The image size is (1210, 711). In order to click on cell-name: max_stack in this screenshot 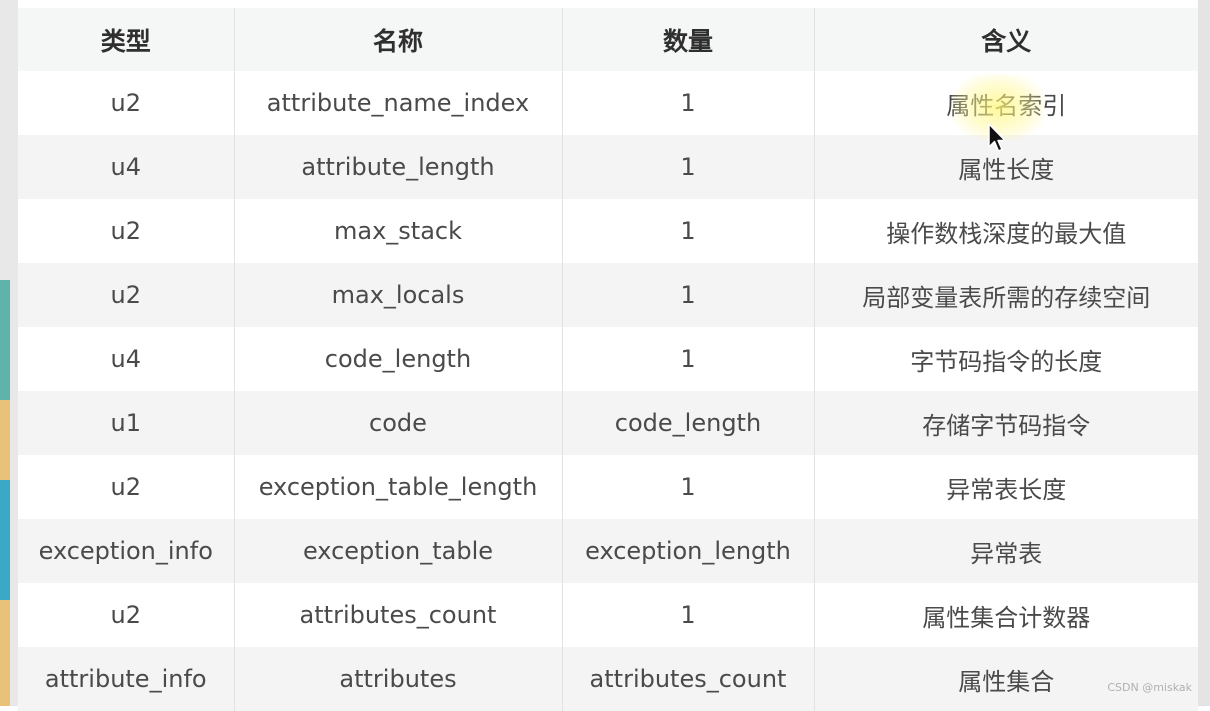, I will do `click(398, 231)`.